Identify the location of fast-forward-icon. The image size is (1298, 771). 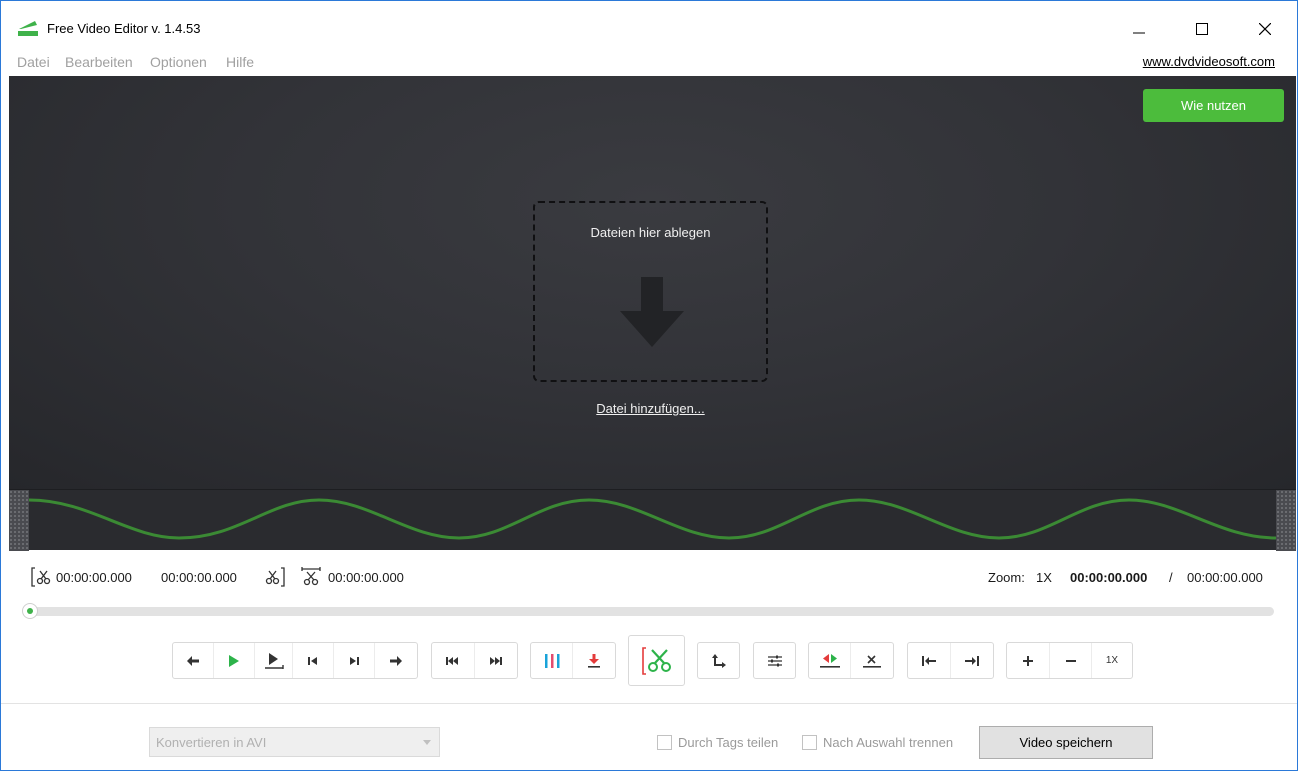
(496, 660).